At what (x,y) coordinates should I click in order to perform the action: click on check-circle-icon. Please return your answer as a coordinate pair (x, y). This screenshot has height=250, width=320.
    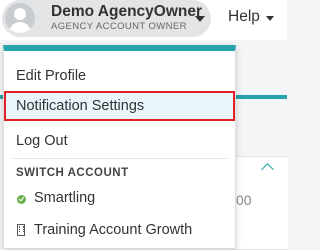
    Looking at the image, I should click on (21, 199).